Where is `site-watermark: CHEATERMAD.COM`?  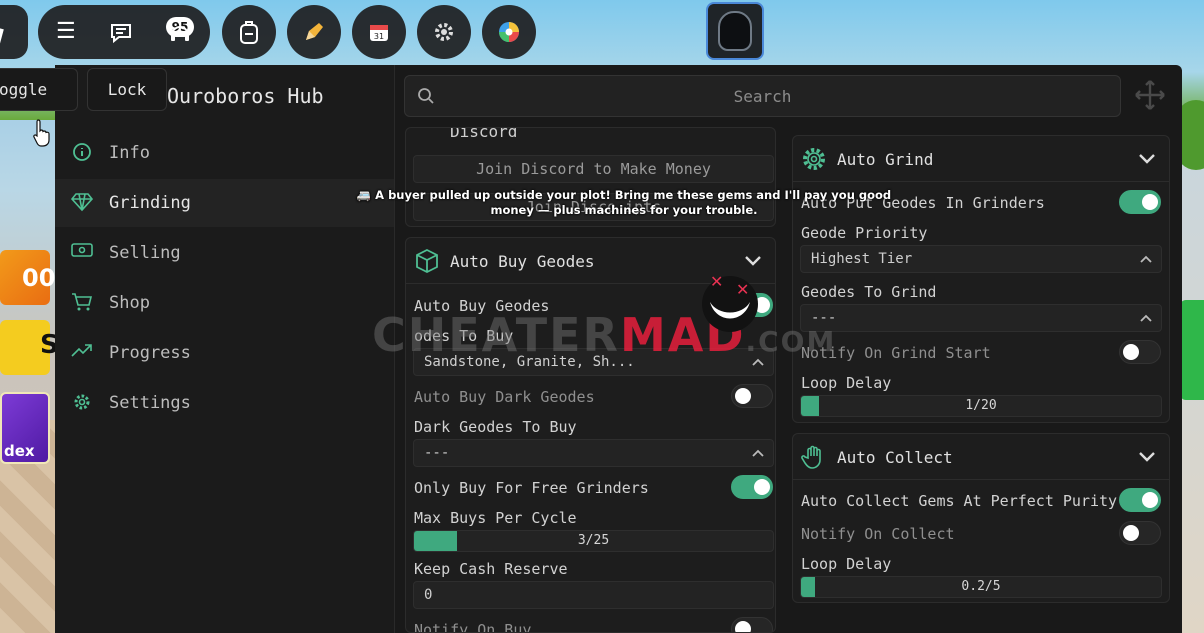 site-watermark: CHEATERMAD.COM is located at coordinates (604, 335).